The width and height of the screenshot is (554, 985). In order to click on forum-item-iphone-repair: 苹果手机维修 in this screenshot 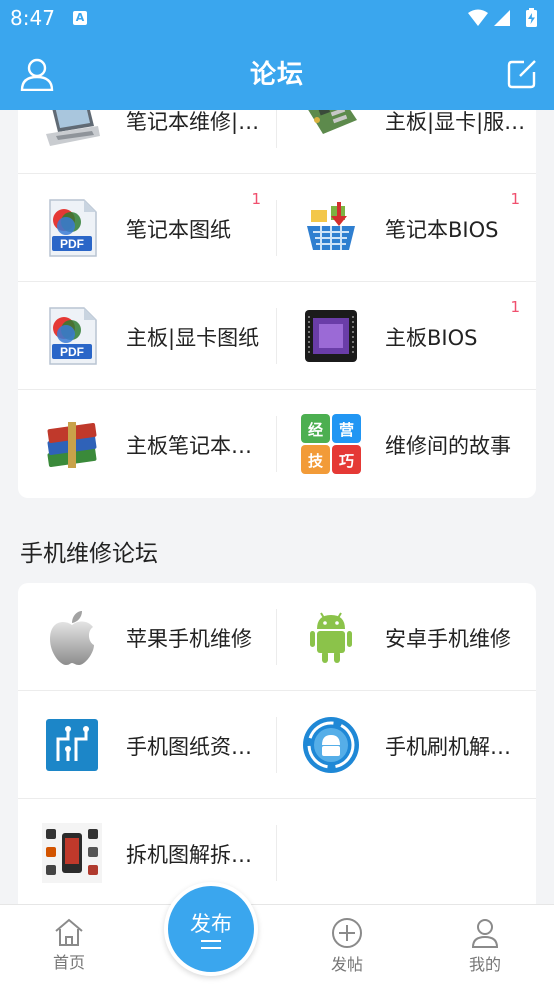, I will do `click(147, 637)`.